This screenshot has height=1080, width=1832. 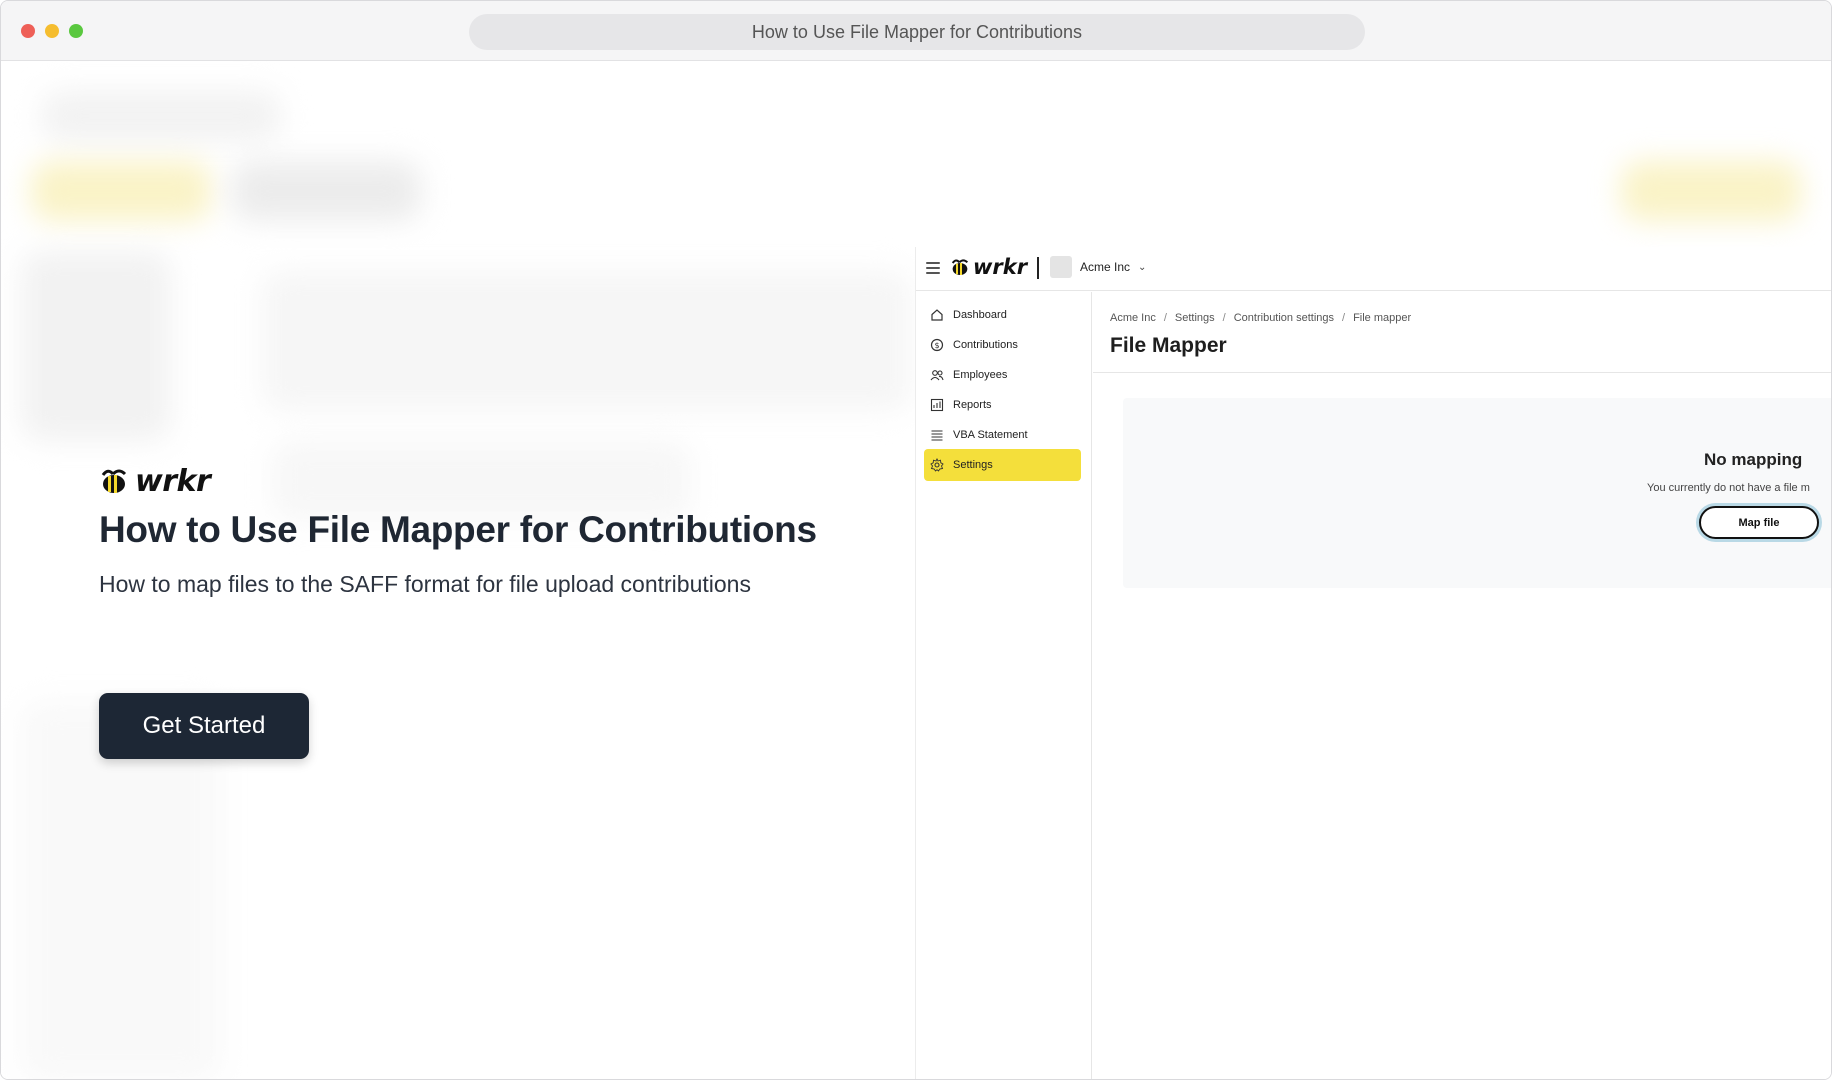 I want to click on sidebar-item-label: Employees, so click(x=980, y=375).